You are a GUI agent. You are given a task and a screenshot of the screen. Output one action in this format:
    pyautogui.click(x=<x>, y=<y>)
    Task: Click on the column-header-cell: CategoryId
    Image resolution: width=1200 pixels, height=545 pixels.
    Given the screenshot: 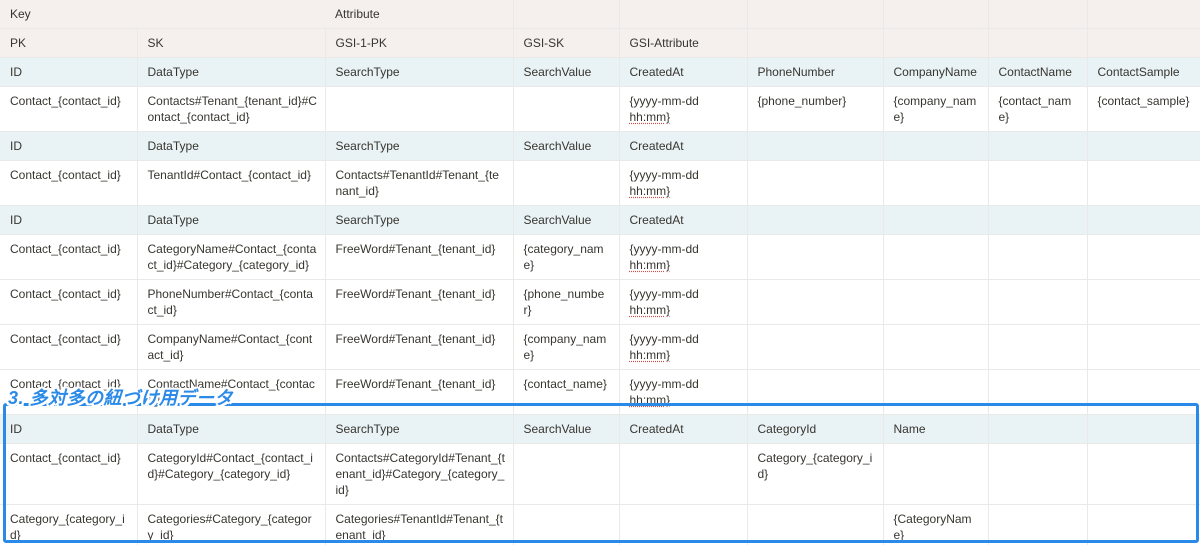 What is the action you would take?
    pyautogui.click(x=815, y=429)
    